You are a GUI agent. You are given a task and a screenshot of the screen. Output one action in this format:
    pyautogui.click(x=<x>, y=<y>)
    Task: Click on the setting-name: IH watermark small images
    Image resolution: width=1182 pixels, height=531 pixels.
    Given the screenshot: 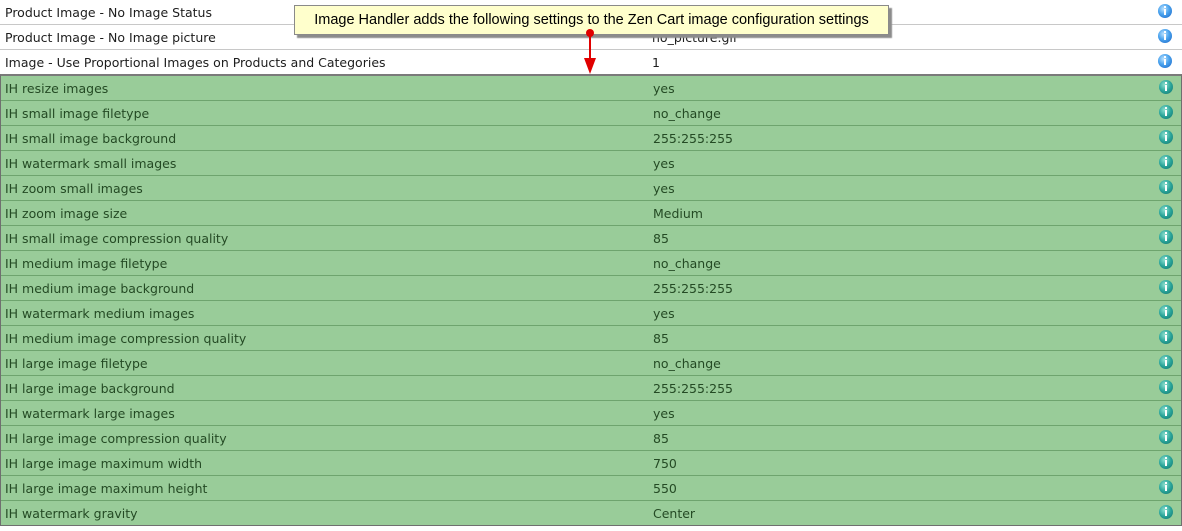 What is the action you would take?
    pyautogui.click(x=91, y=163)
    